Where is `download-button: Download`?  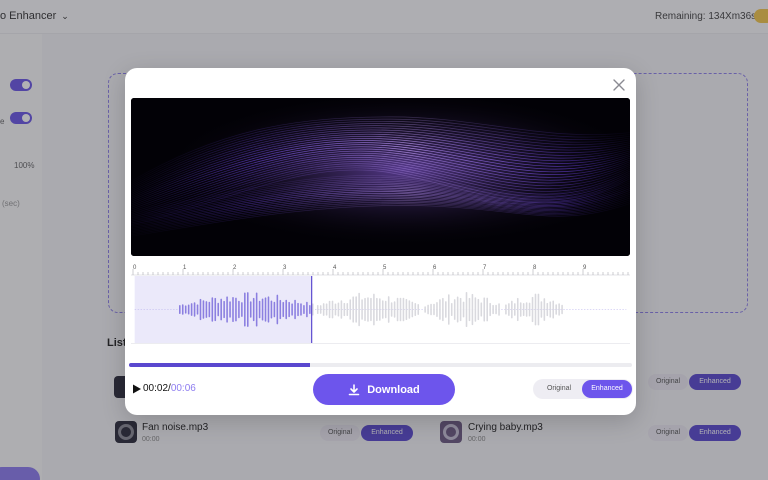
download-button: Download is located at coordinates (384, 389).